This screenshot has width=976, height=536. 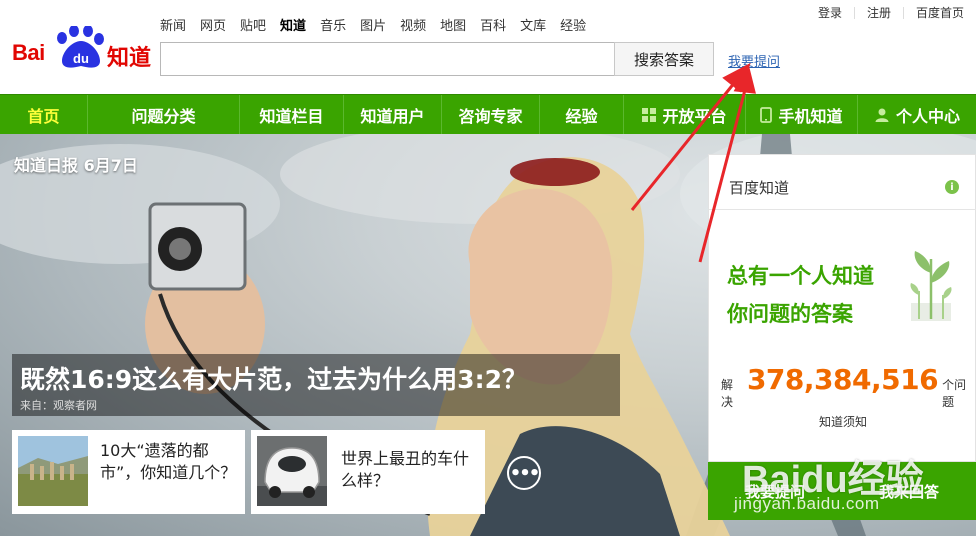 What do you see at coordinates (842, 209) in the screenshot?
I see `divider` at bounding box center [842, 209].